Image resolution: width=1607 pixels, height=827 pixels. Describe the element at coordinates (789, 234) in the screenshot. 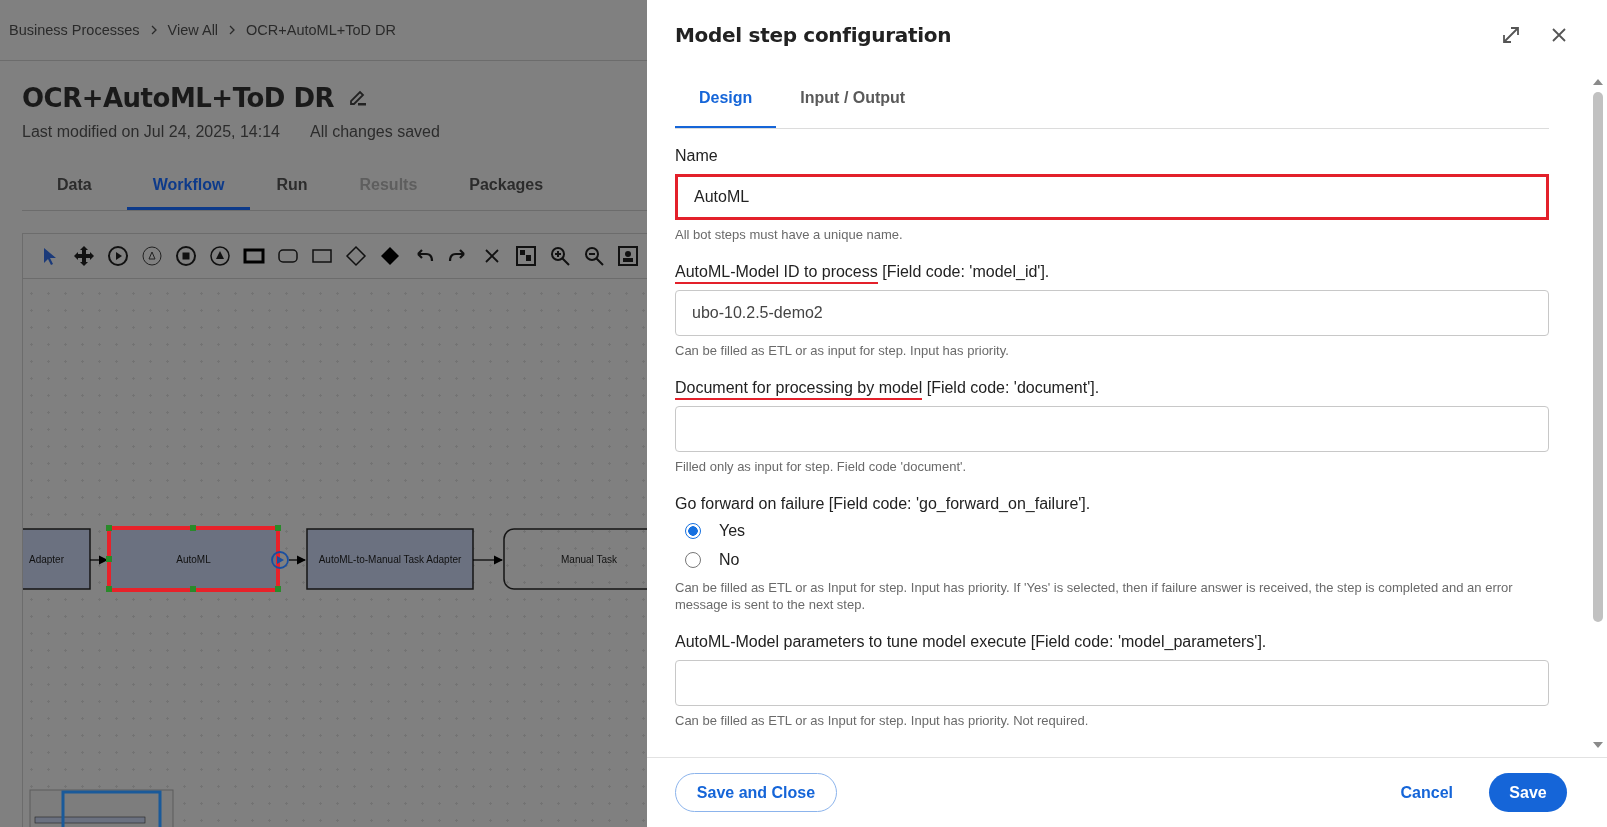

I see `help-text: All bot steps must have a unique name.` at that location.